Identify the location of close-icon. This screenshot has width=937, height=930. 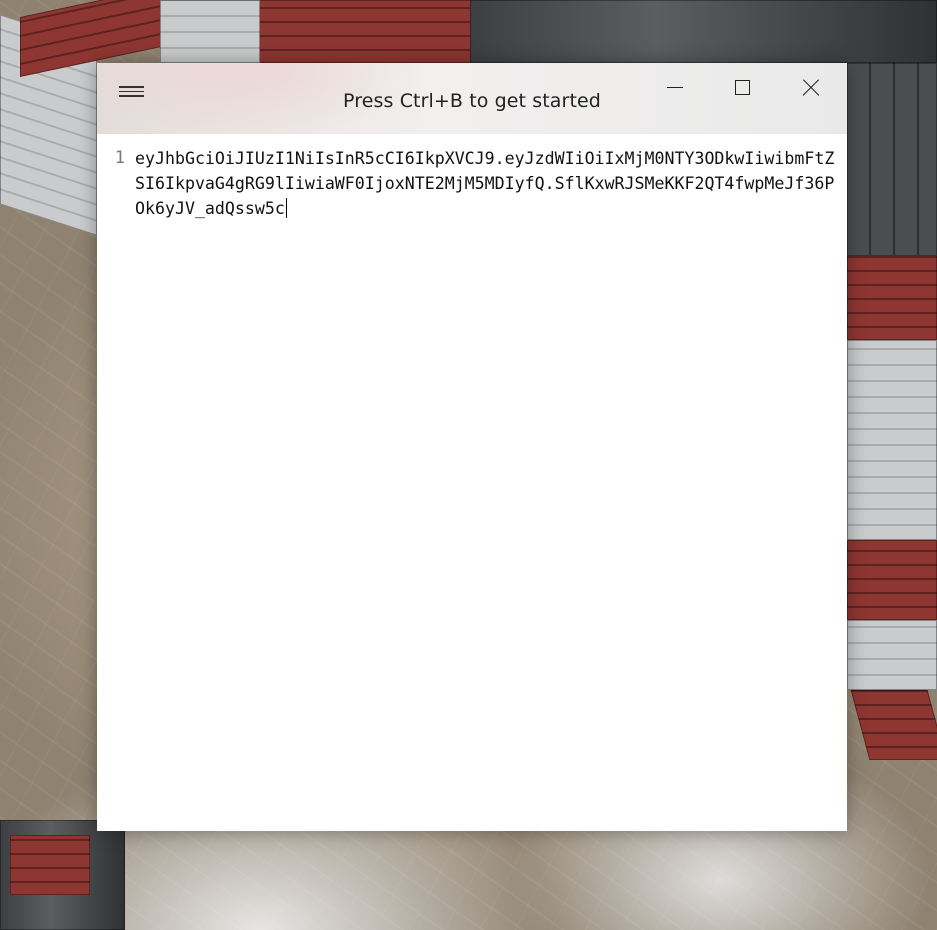
(810, 87).